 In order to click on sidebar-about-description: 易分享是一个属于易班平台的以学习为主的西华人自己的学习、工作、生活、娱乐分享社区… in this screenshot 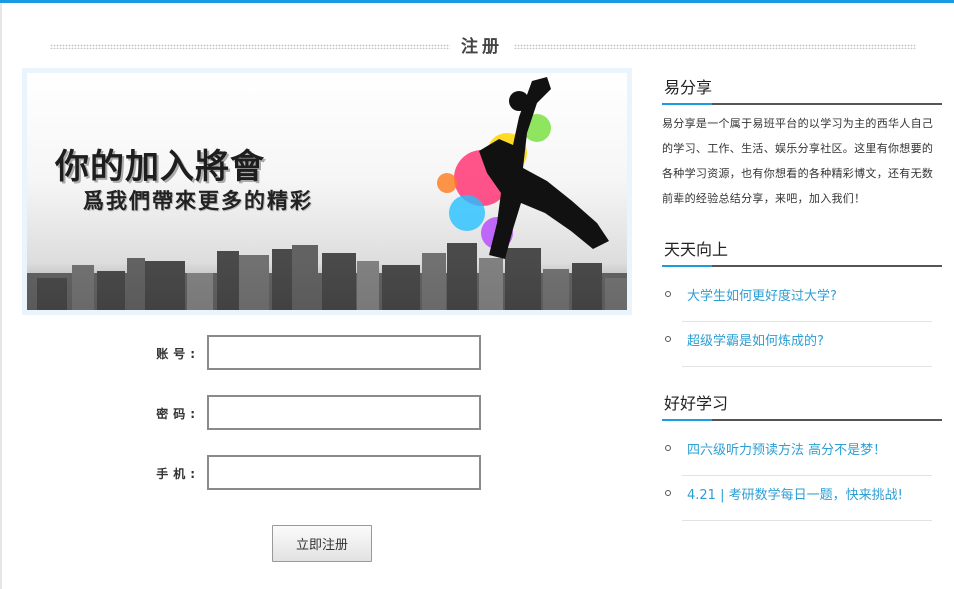, I will do `click(798, 161)`.